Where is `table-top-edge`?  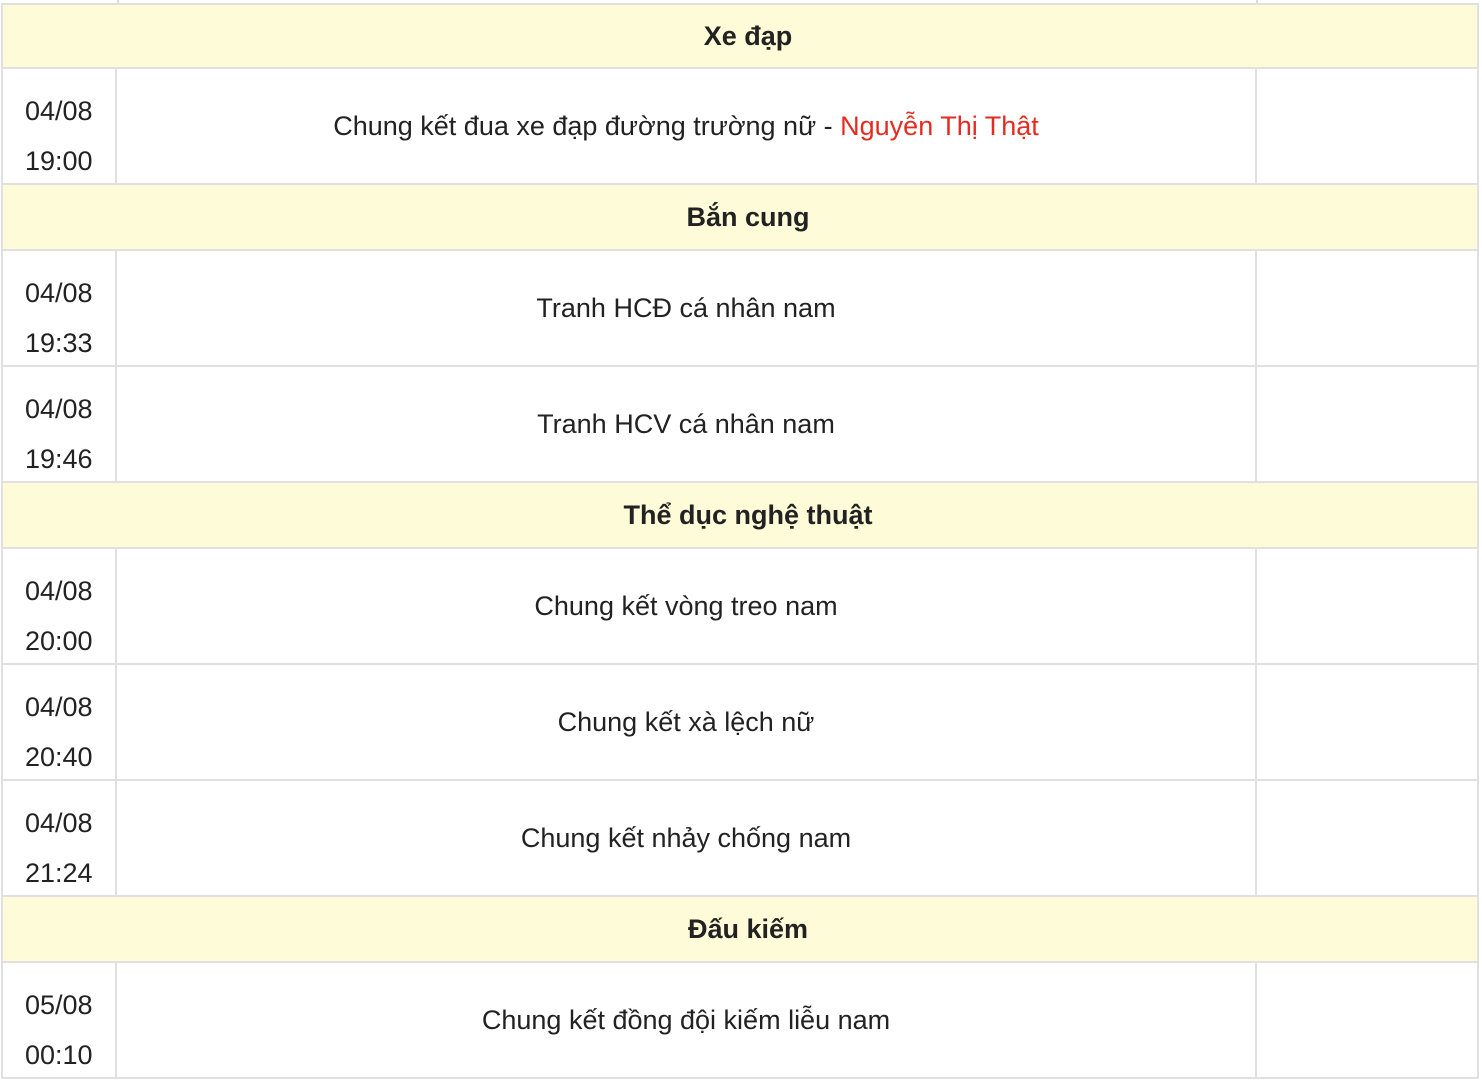
table-top-edge is located at coordinates (740, 1).